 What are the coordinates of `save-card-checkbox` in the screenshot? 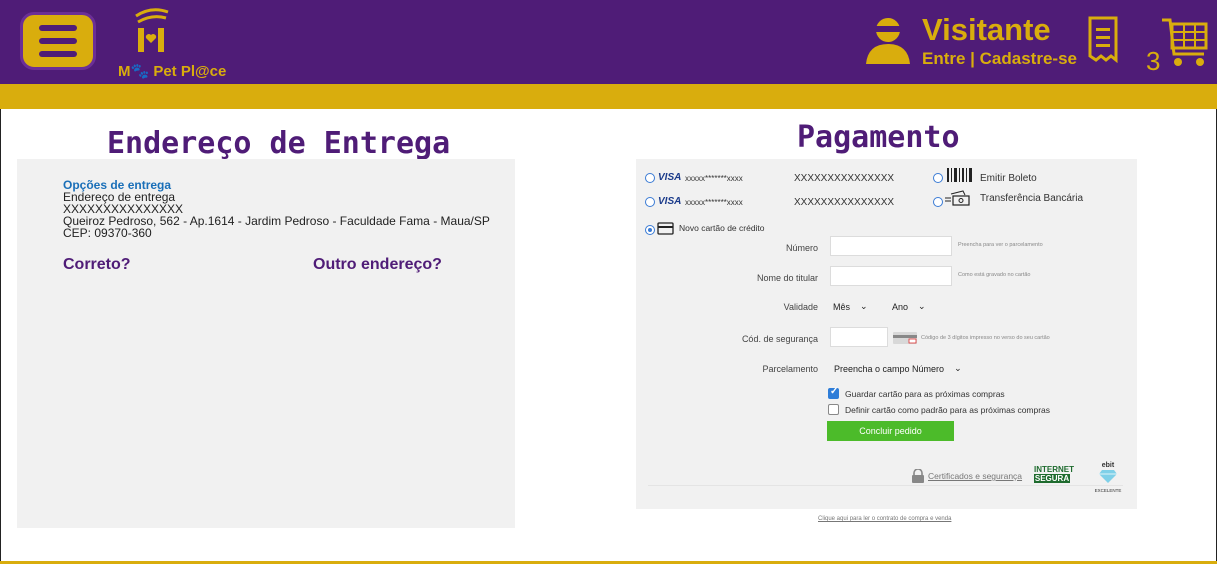 It's located at (833, 392).